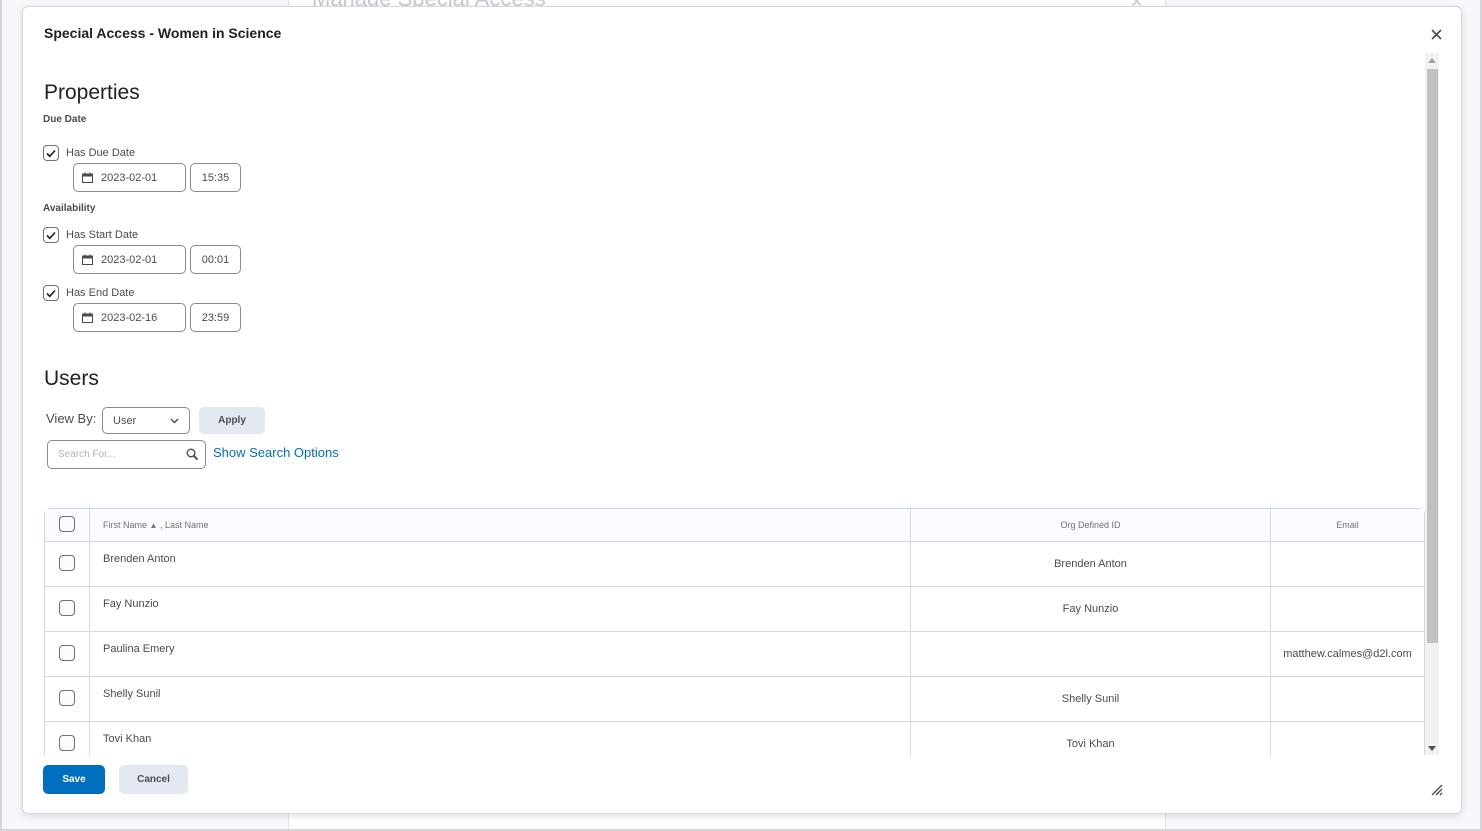 The image size is (1482, 831). I want to click on close-icon, so click(1436, 34).